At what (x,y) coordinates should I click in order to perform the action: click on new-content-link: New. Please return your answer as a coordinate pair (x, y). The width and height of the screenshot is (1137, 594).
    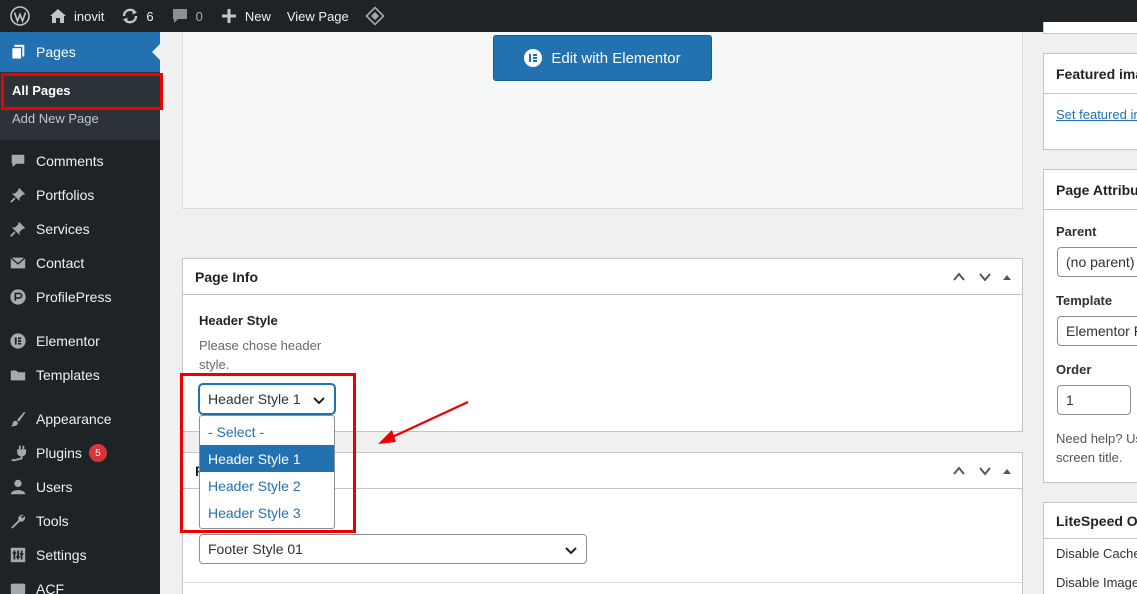
    Looking at the image, I should click on (245, 16).